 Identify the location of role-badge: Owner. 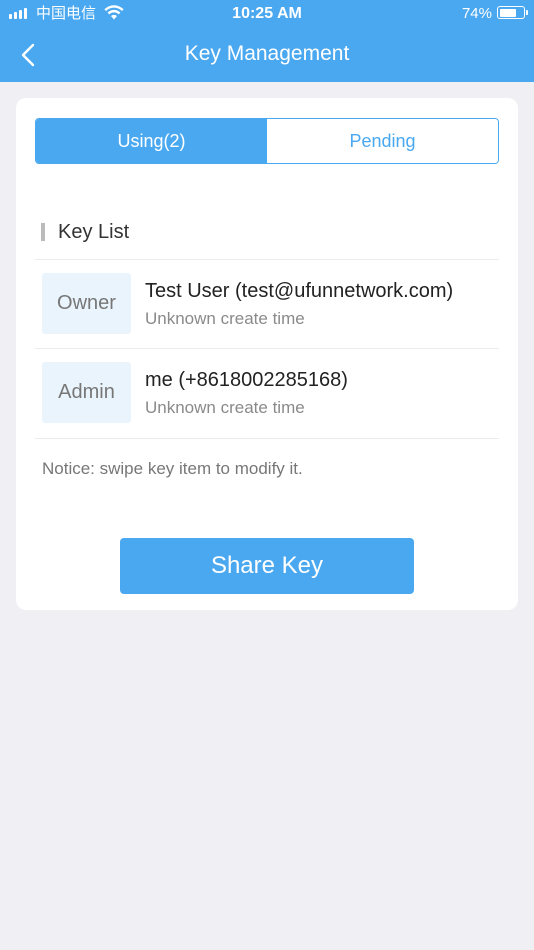
(86, 303).